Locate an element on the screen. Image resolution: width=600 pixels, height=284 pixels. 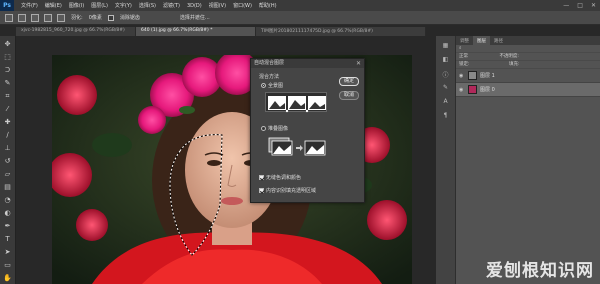
dialog-close-icon: ✕ is located at coordinates (358, 63).